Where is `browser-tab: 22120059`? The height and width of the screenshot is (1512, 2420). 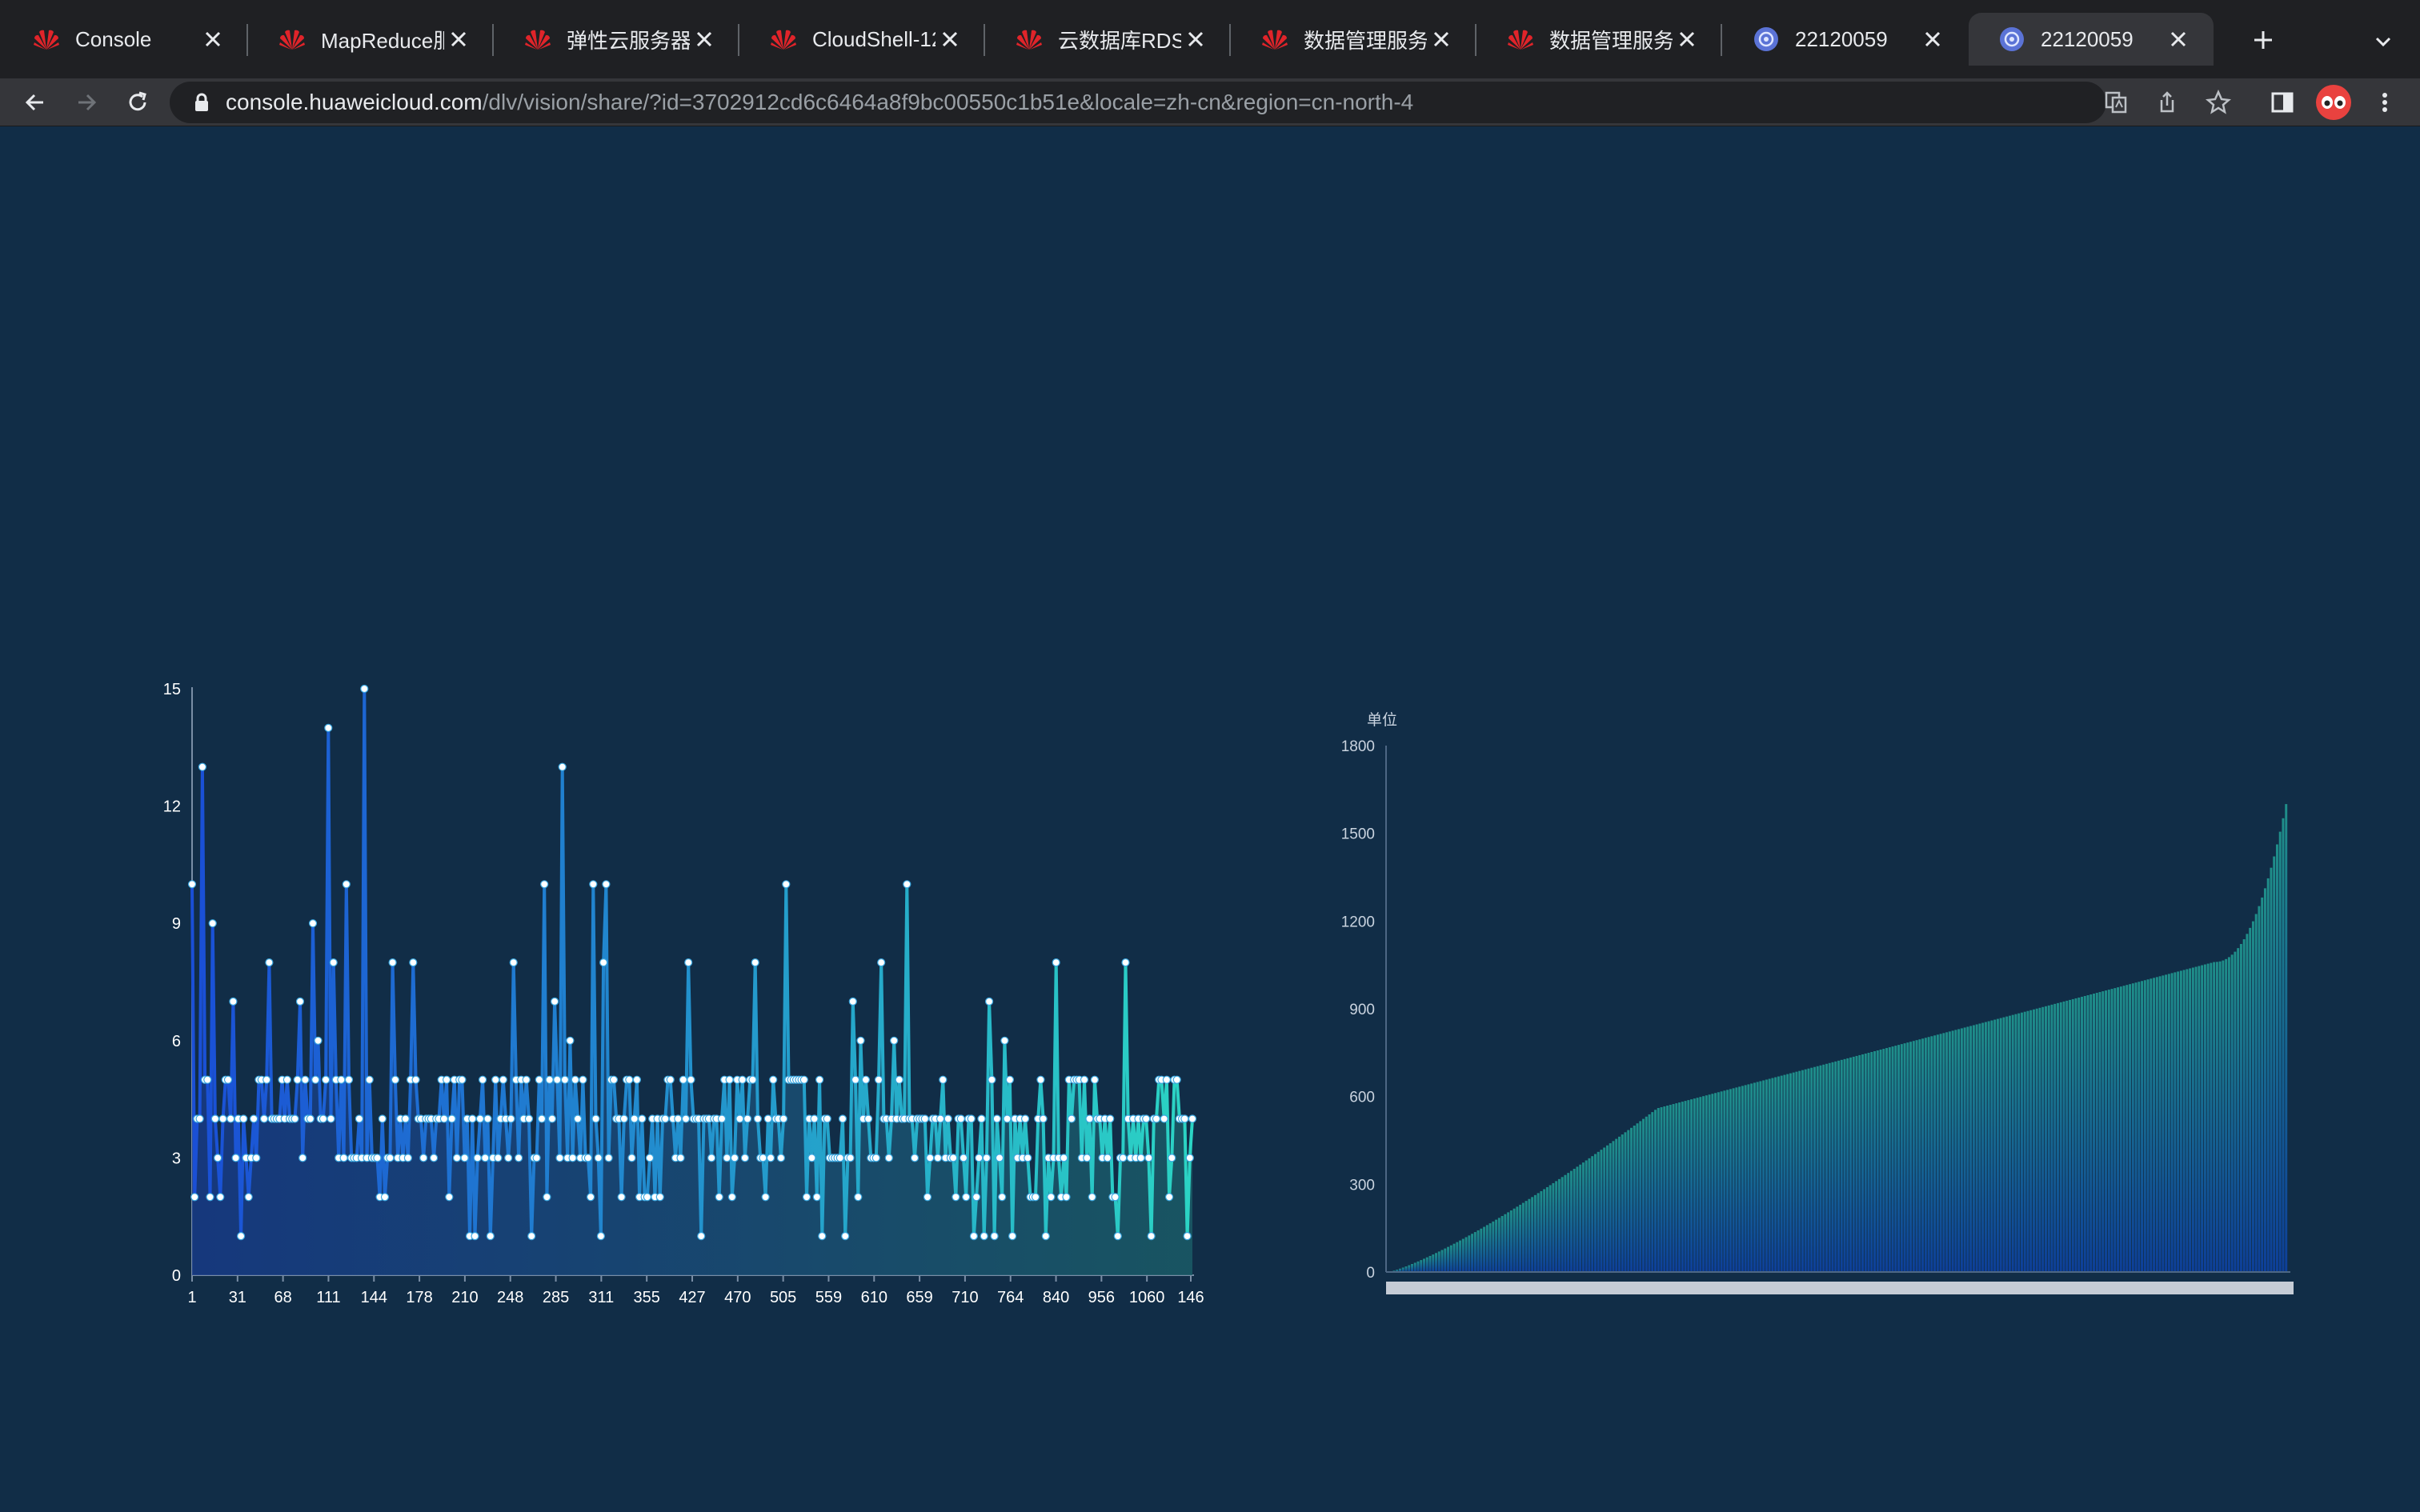
browser-tab: 22120059 is located at coordinates (2091, 39).